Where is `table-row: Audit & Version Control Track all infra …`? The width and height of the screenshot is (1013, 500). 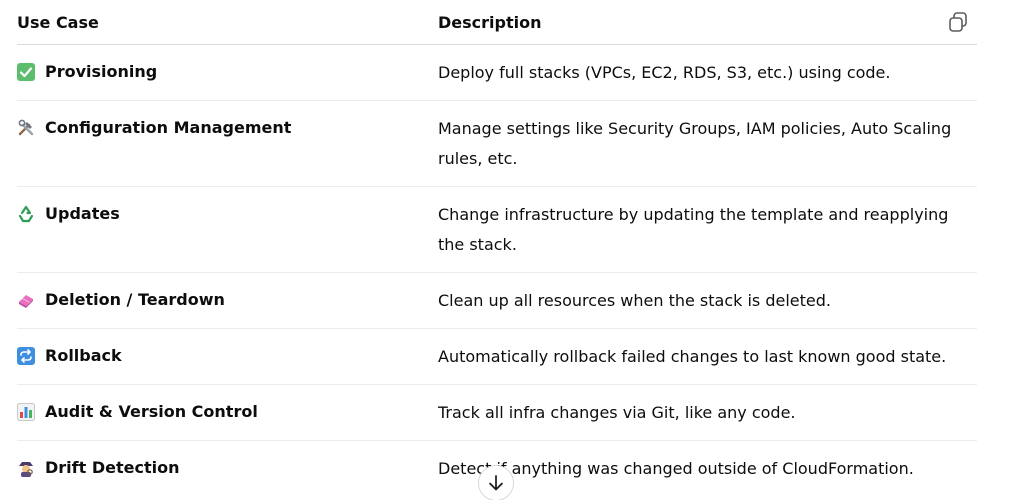
table-row: Audit & Version Control Track all infra … is located at coordinates (497, 413).